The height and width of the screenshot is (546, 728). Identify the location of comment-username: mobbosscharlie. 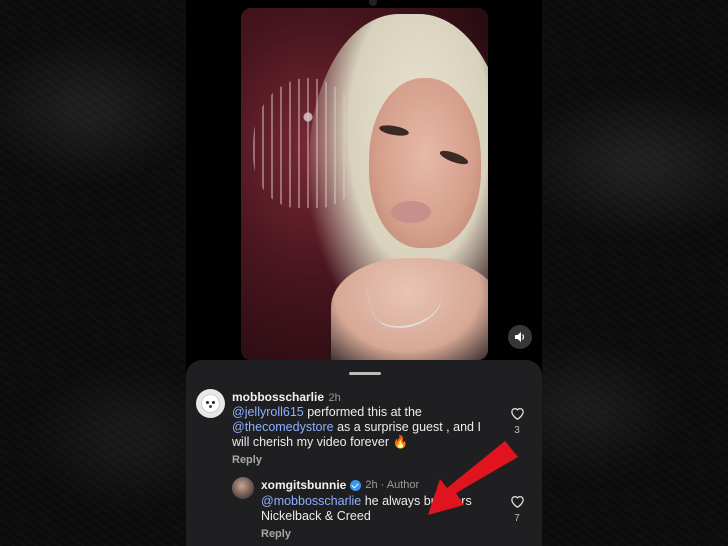
(278, 397).